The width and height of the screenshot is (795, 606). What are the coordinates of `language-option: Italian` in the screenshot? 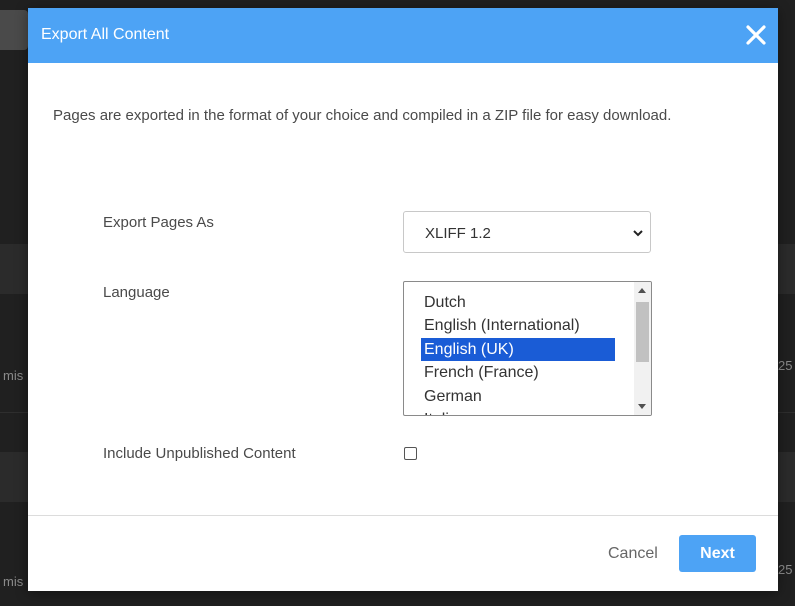 It's located at (518, 411).